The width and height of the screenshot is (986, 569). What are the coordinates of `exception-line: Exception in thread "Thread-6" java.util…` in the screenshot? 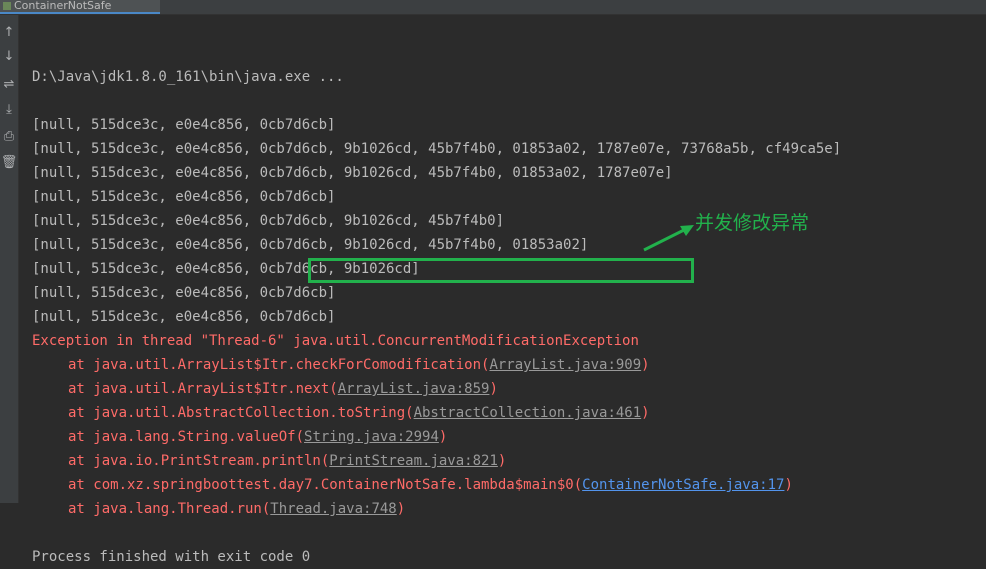 It's located at (509, 341).